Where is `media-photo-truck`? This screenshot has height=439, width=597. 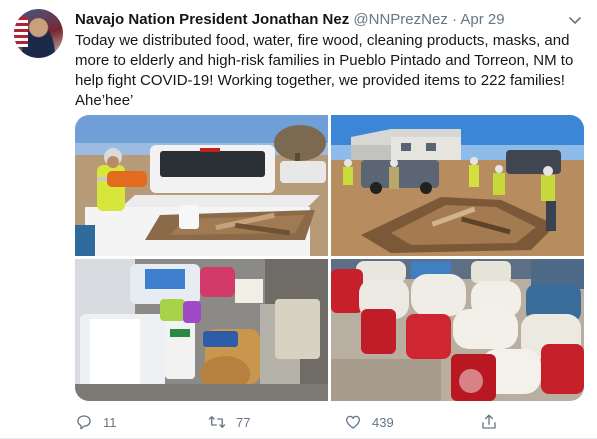 media-photo-truck is located at coordinates (201, 185).